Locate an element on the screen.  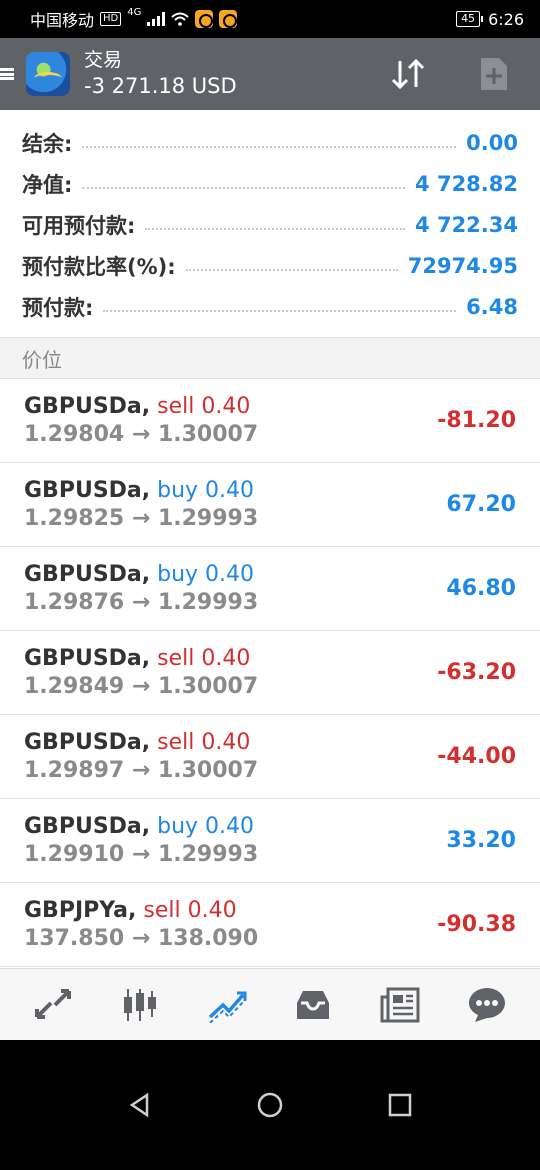
summary-row-balance: 结余: 0.00 is located at coordinates (270, 142).